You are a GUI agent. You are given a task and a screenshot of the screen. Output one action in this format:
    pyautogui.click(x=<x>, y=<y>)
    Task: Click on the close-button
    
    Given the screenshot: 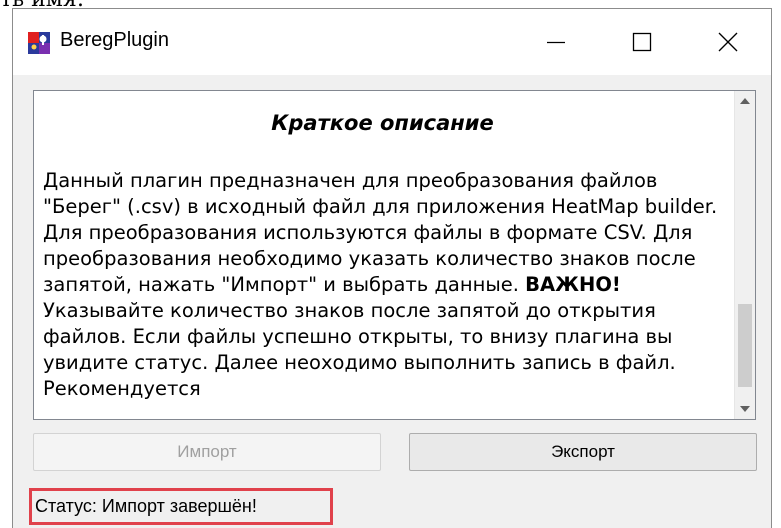 What is the action you would take?
    pyautogui.click(x=728, y=42)
    